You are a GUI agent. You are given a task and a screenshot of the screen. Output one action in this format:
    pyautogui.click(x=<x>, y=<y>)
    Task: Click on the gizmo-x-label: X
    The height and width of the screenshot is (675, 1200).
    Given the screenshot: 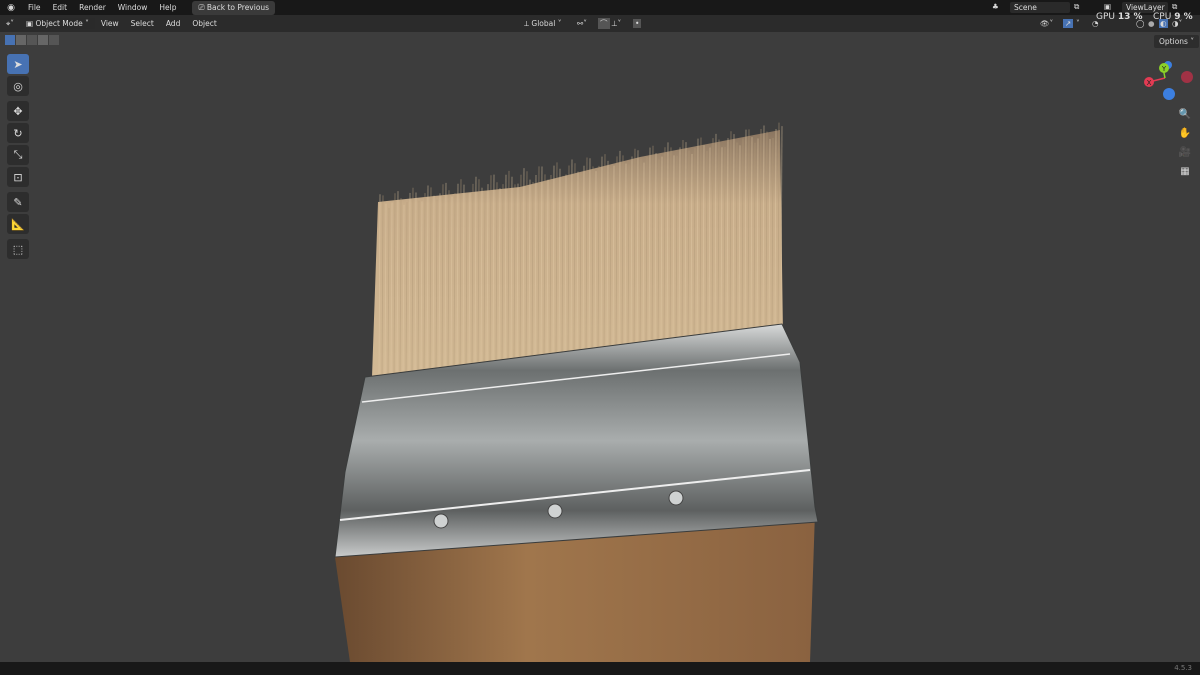 What is the action you would take?
    pyautogui.click(x=1149, y=83)
    